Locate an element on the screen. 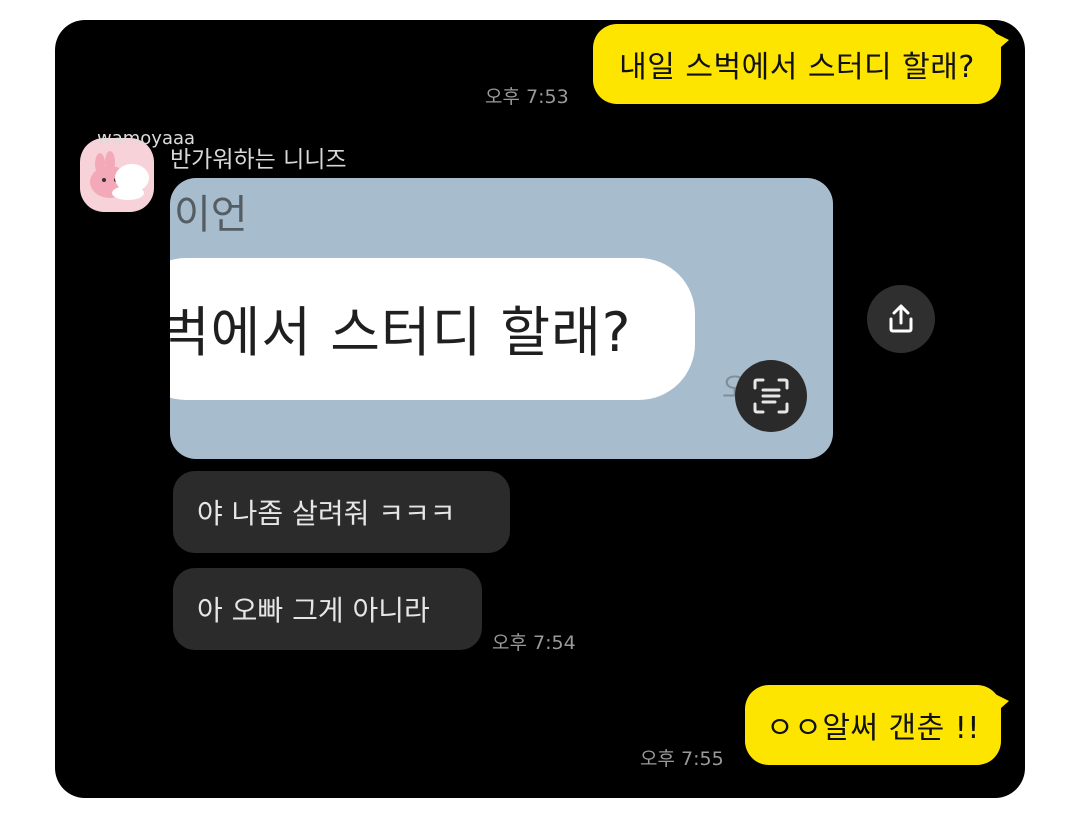 The width and height of the screenshot is (1080, 818). received-message-bubble: 야 나좀 살려줘 ㅋㅋㅋ is located at coordinates (341, 512).